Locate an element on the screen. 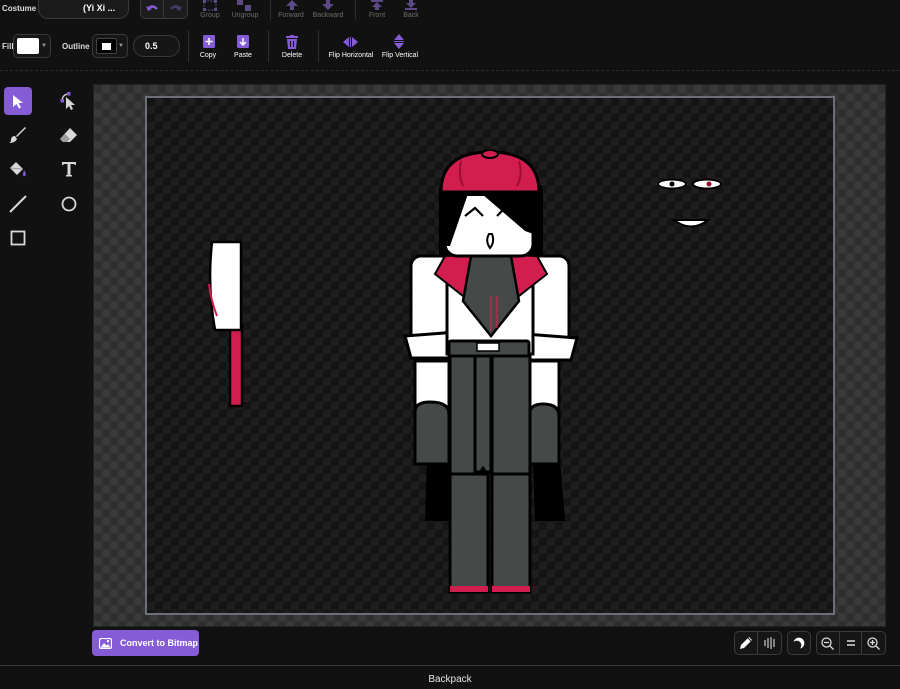  redo-icon is located at coordinates (175, 8).